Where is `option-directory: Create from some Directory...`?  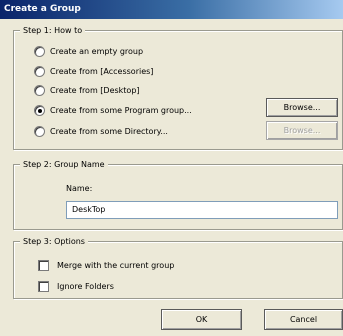 option-directory: Create from some Directory... is located at coordinates (101, 131).